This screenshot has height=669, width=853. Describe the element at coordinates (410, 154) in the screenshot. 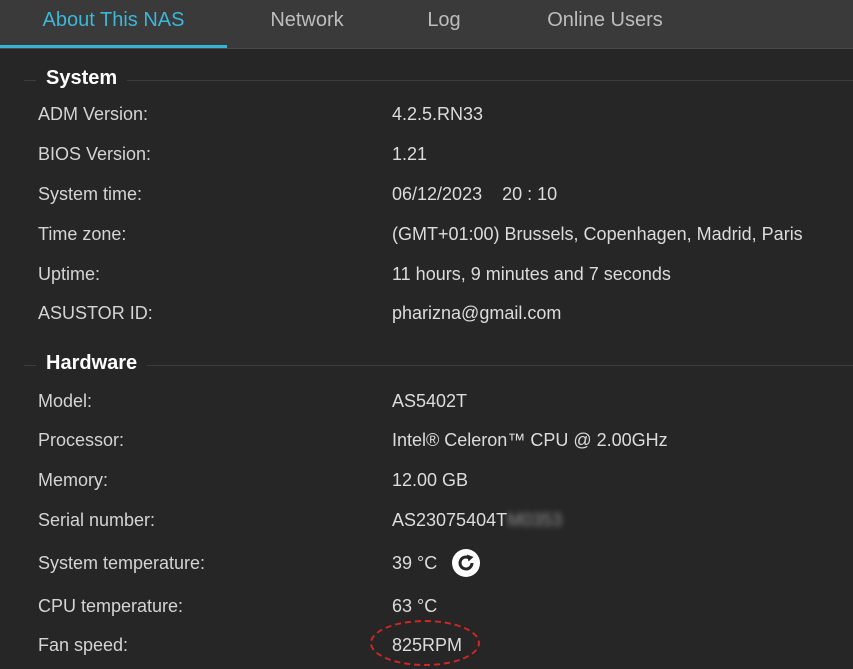

I see `row-value: 1.21` at that location.